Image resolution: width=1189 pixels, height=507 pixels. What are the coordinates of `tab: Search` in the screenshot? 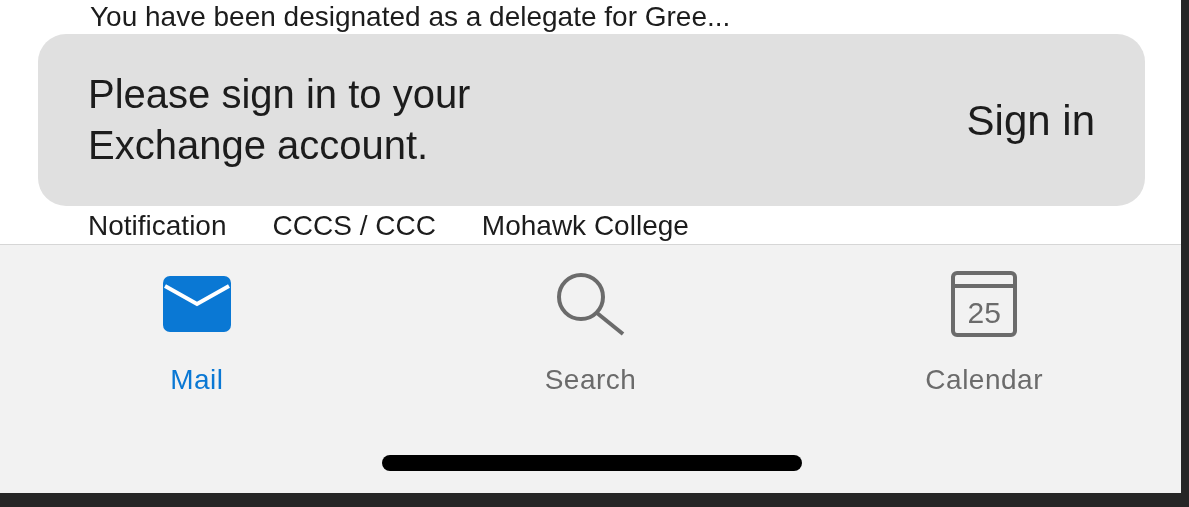 It's located at (590, 335).